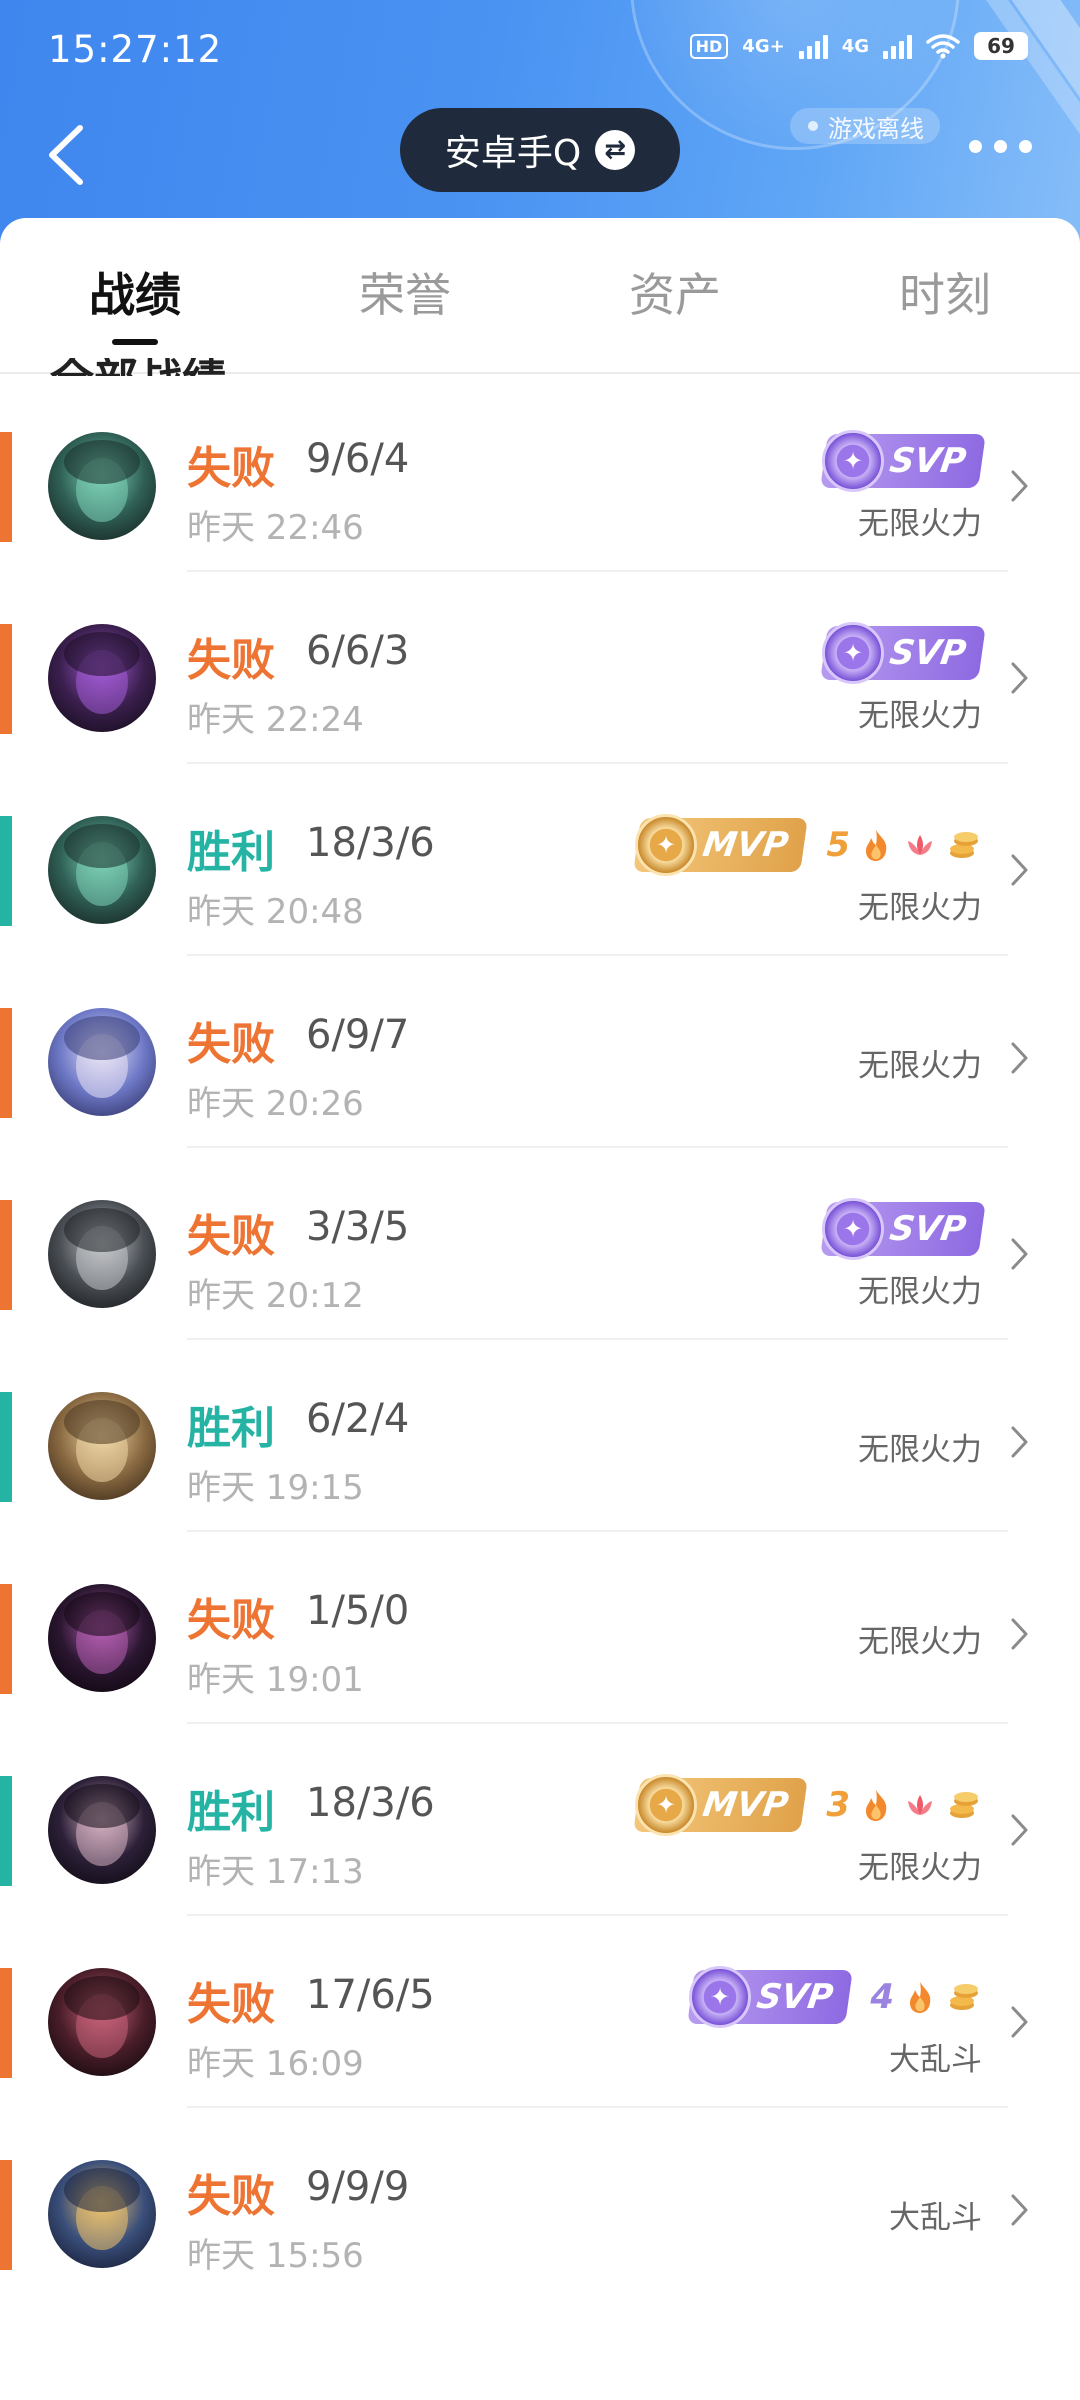 The image size is (1080, 2400). Describe the element at coordinates (138, 367) in the screenshot. I see `section-title: 全部战绩` at that location.